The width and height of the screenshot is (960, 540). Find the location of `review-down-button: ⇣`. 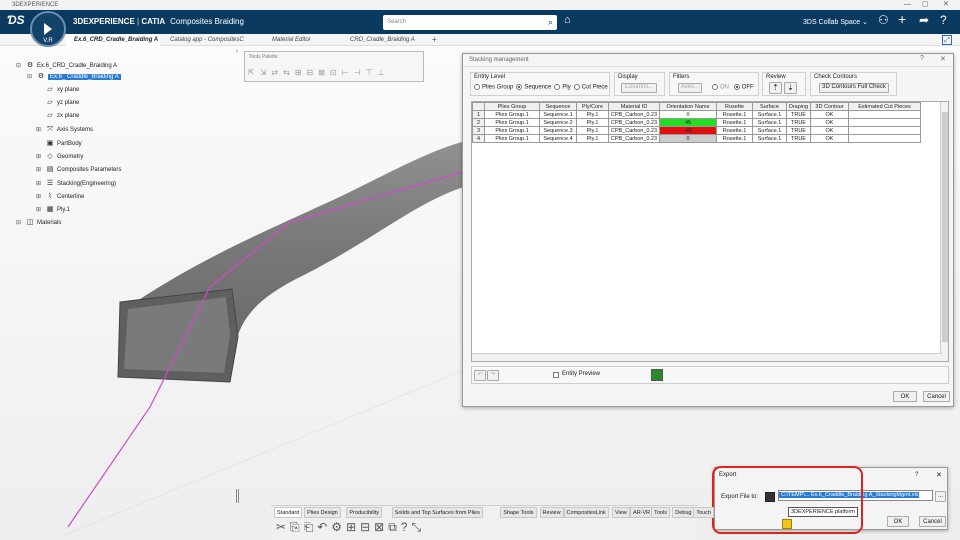

review-down-button: ⇣ is located at coordinates (790, 88).